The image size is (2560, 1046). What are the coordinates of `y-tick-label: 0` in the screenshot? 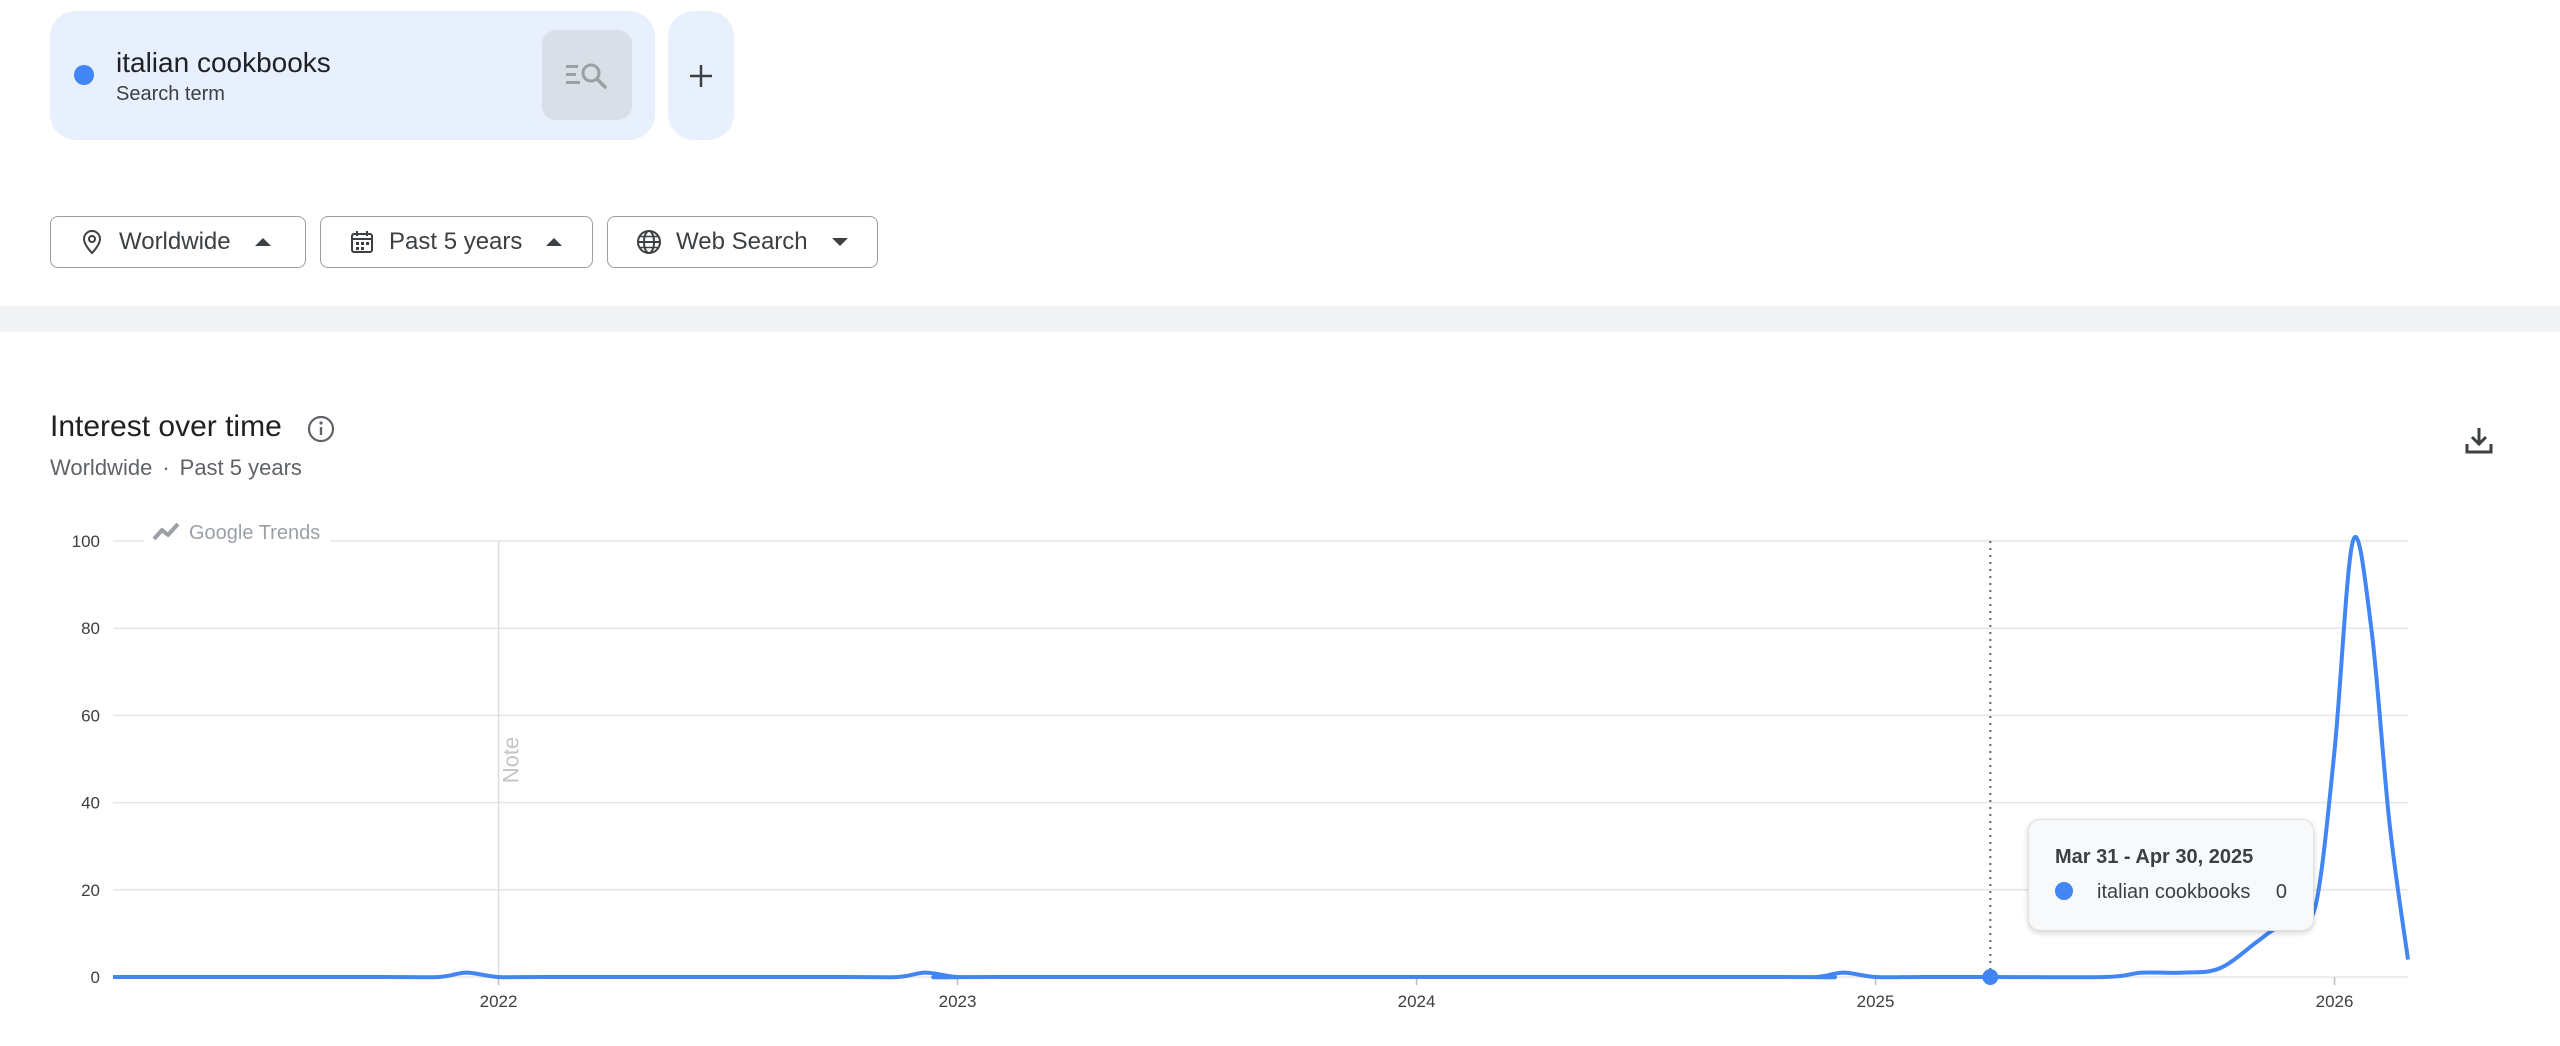 It's located at (95, 977).